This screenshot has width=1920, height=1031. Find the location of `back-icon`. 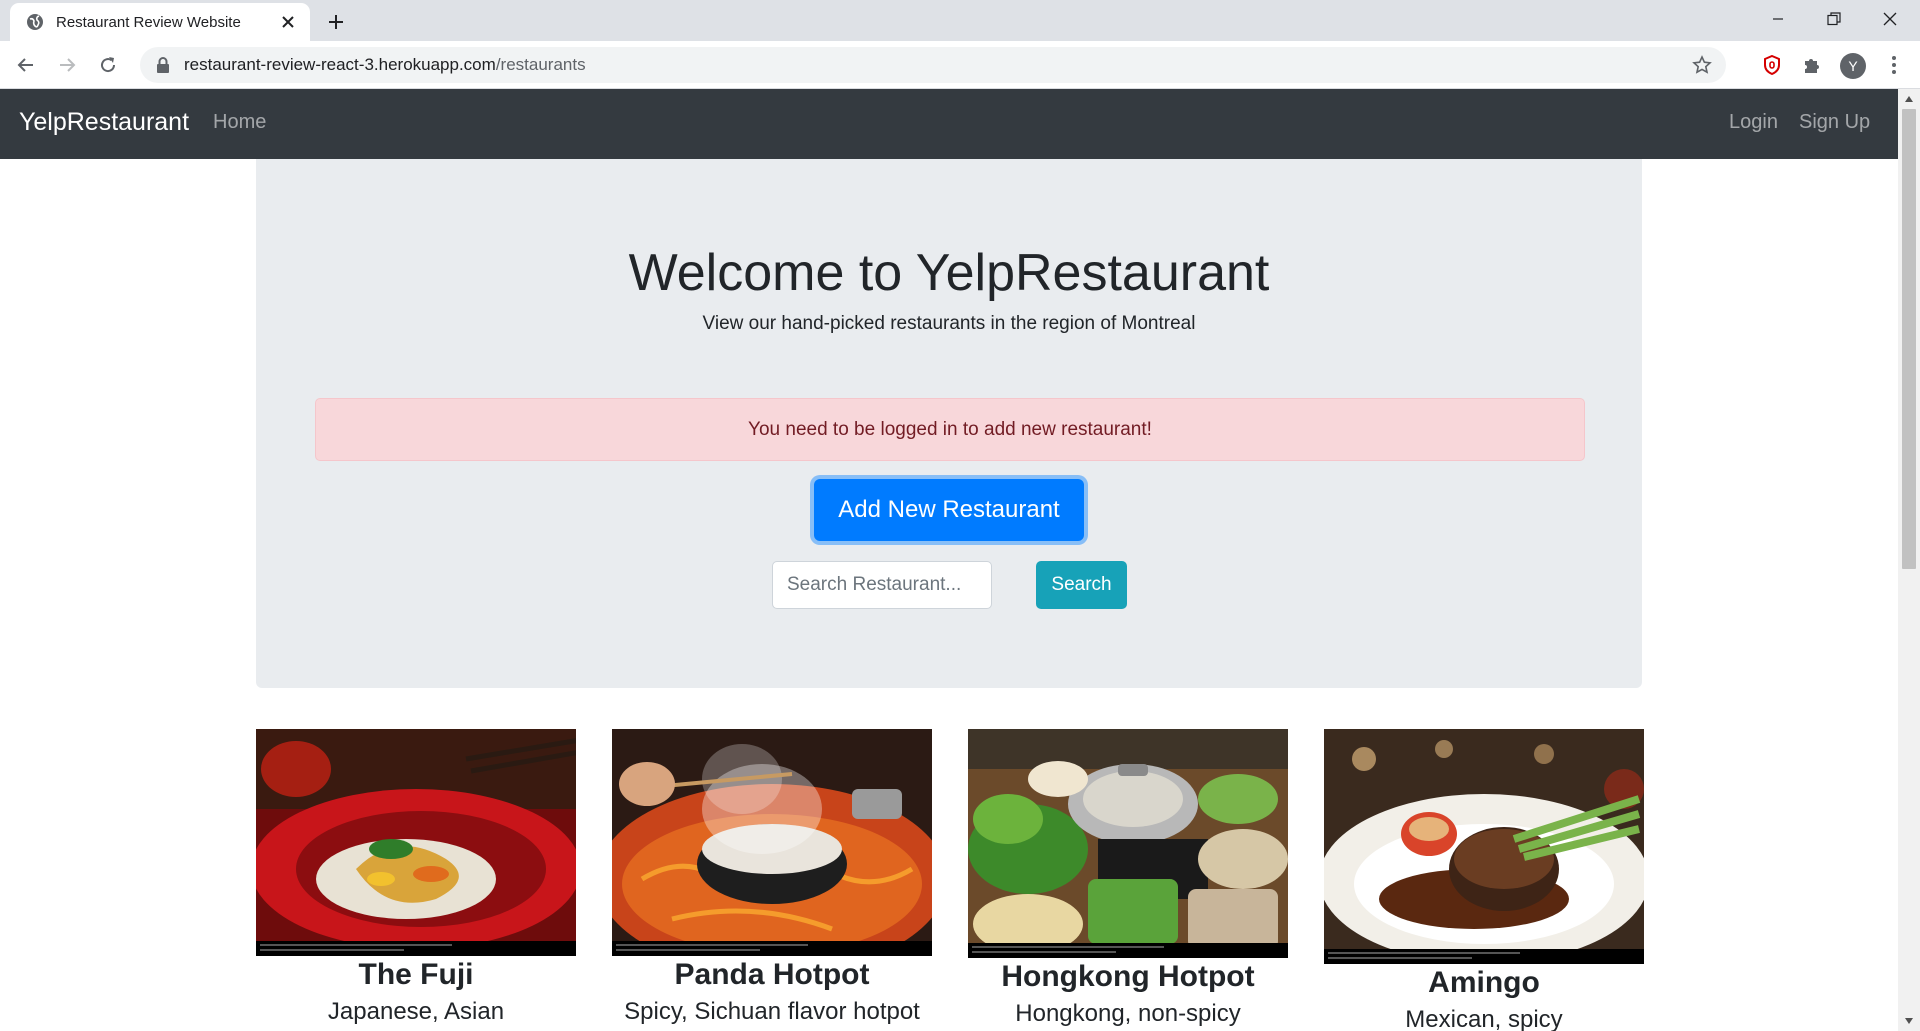

back-icon is located at coordinates (26, 65).